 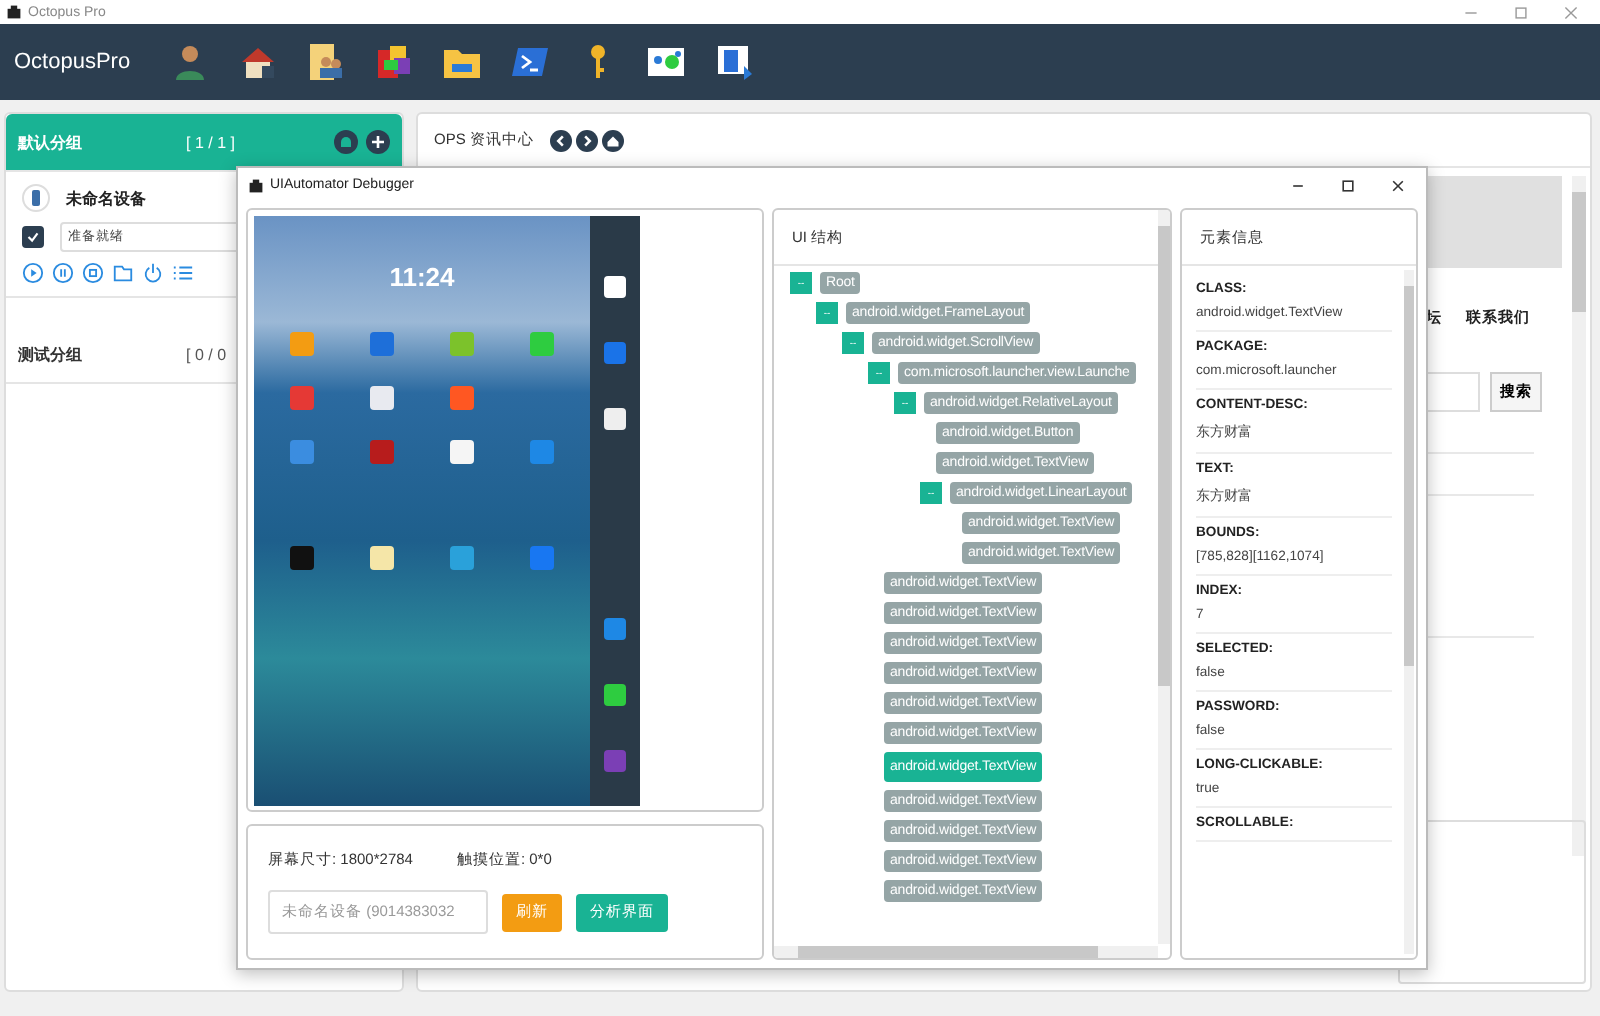 I want to click on power-icon, so click(x=153, y=273).